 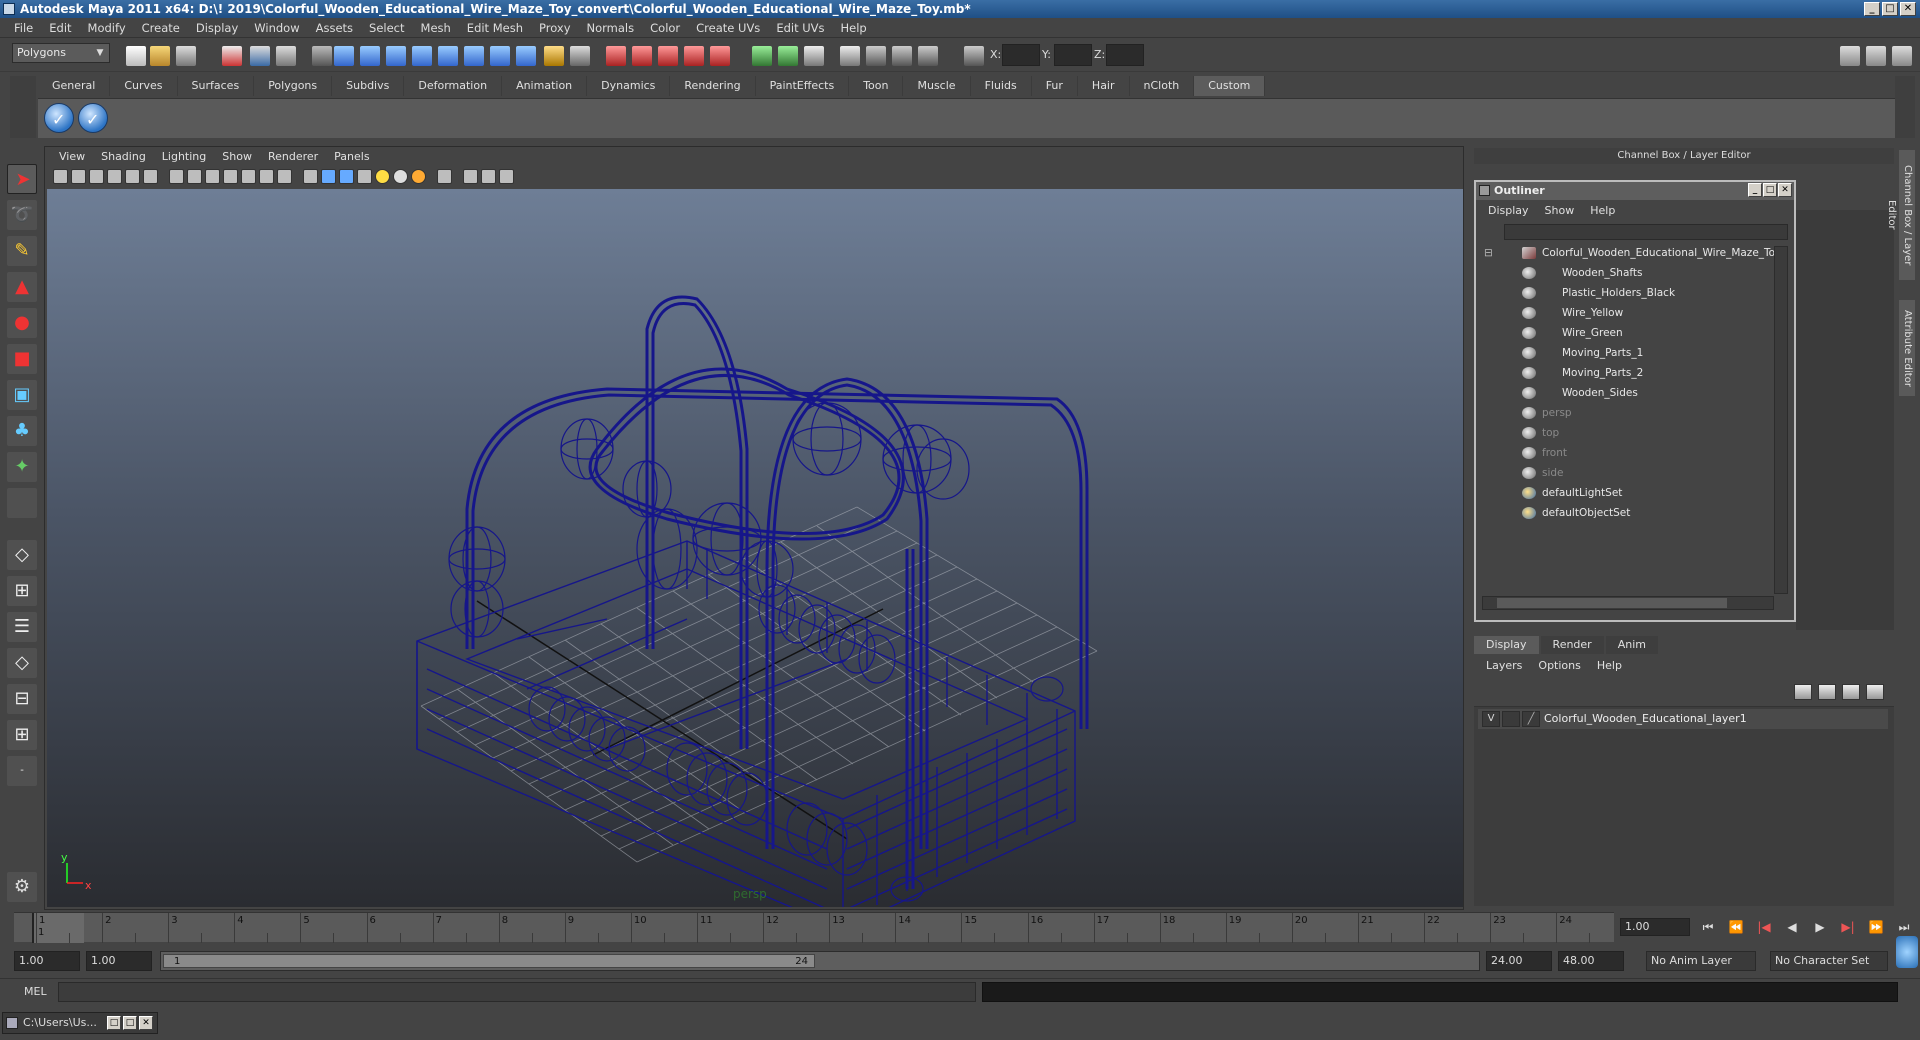 I want to click on shelf-tab-custom: Custom, so click(x=1230, y=86).